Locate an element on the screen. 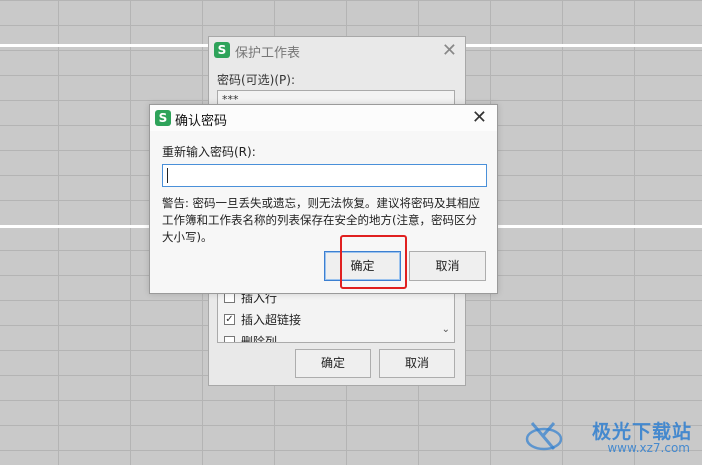 The width and height of the screenshot is (702, 465). ok-button: 确定 is located at coordinates (333, 363).